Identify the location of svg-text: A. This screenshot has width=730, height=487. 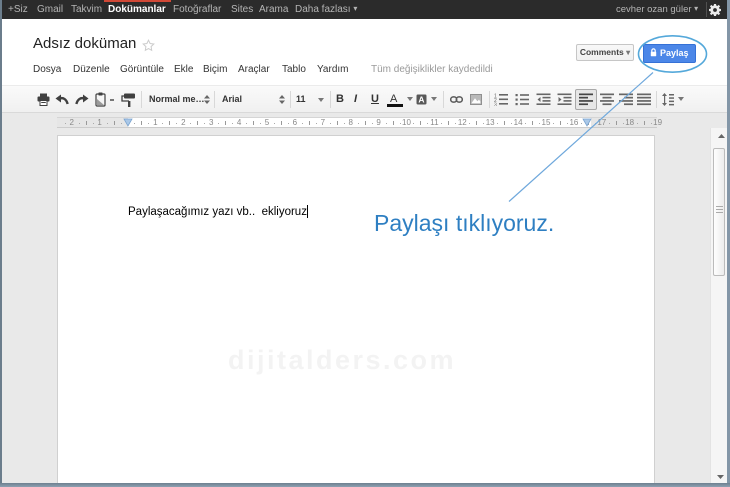
(421, 100).